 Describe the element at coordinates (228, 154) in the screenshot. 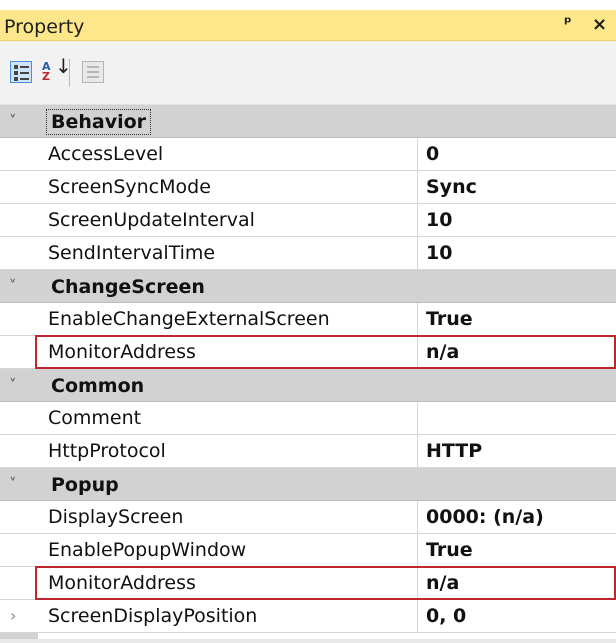

I see `property-name: AccessLevel` at that location.